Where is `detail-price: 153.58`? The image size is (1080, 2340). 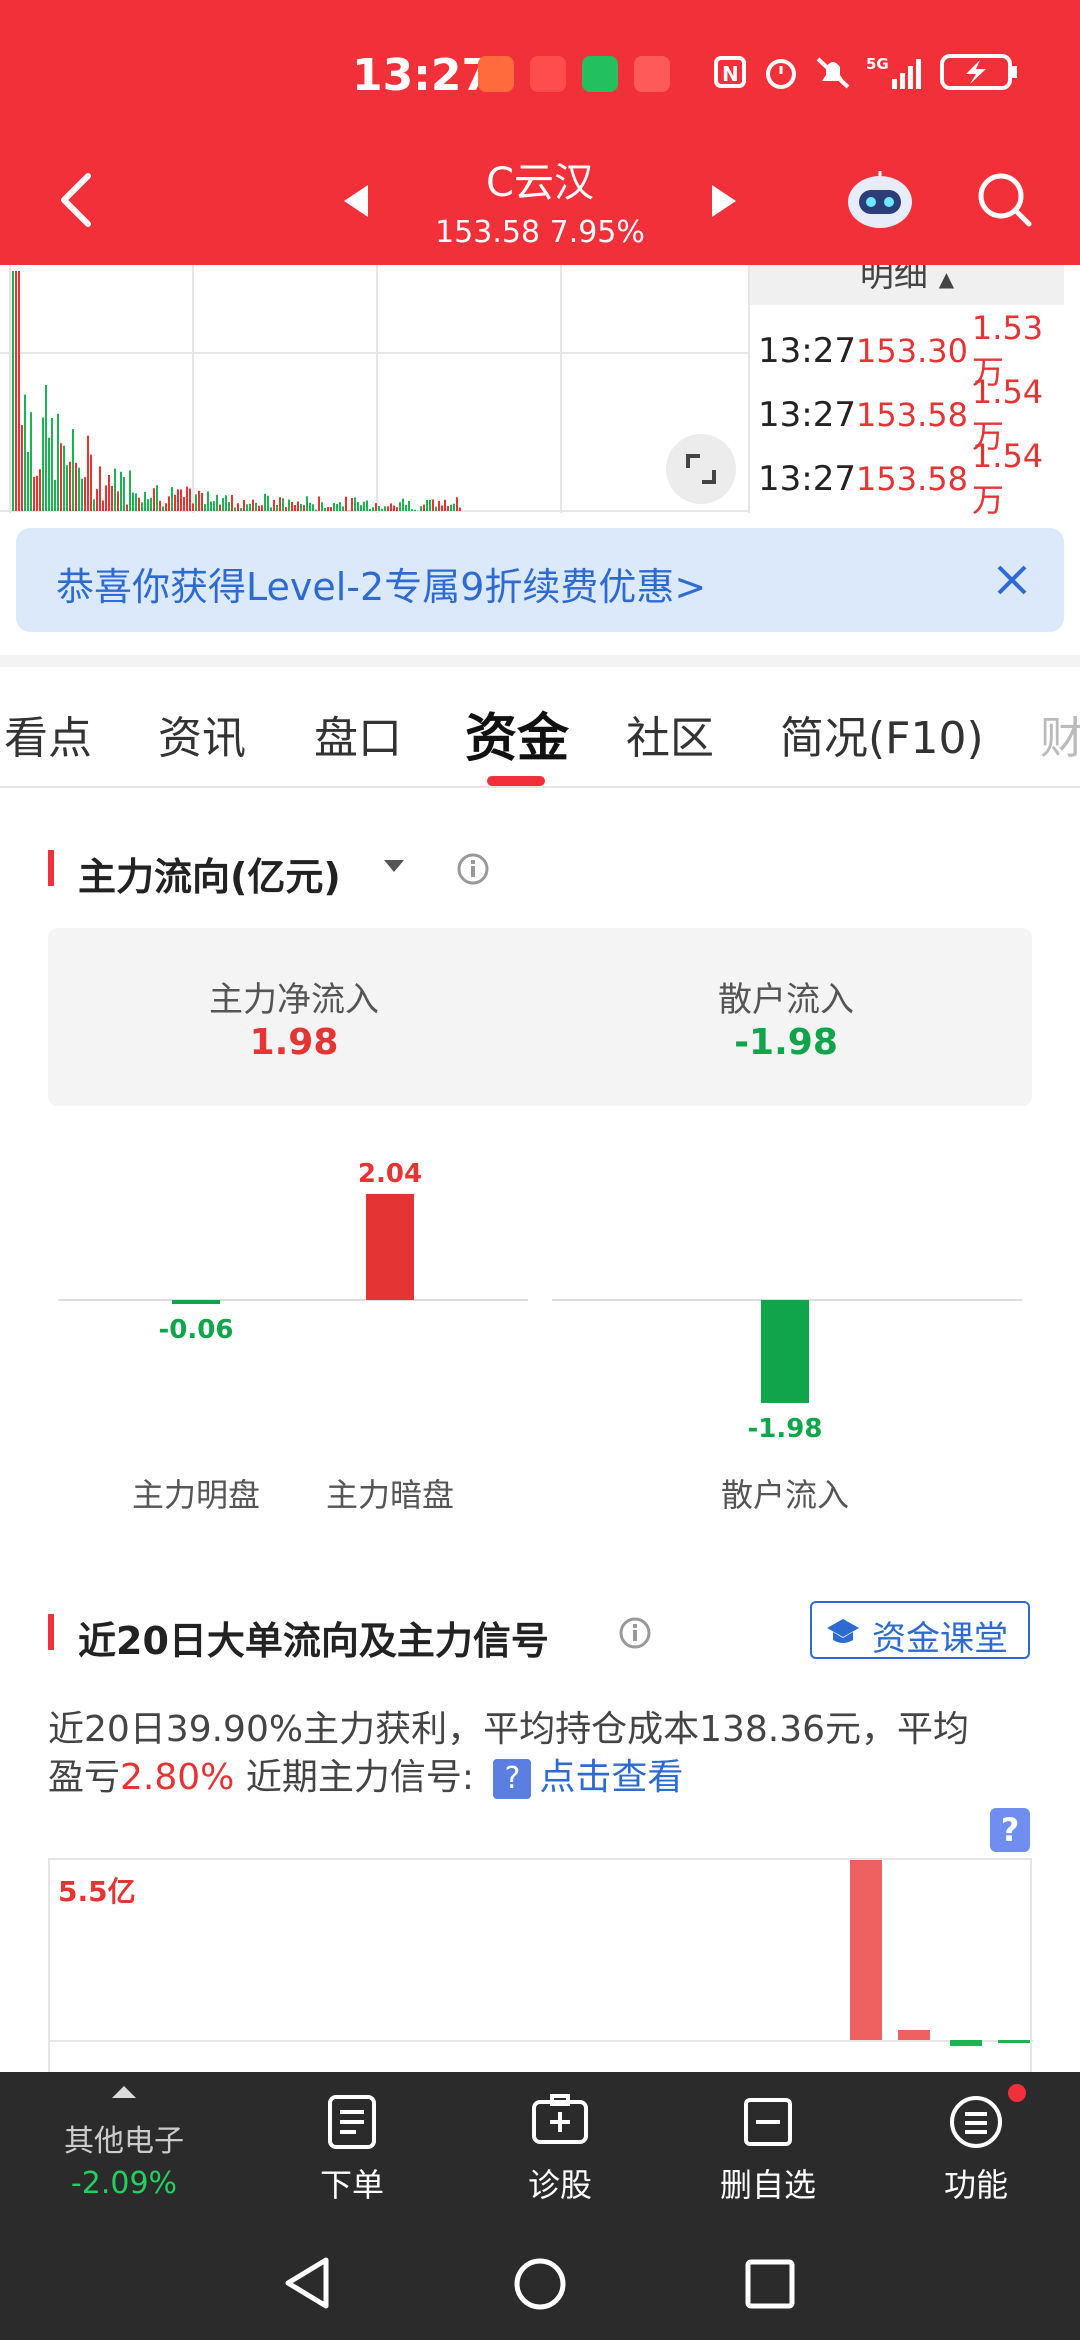 detail-price: 153.58 is located at coordinates (911, 479).